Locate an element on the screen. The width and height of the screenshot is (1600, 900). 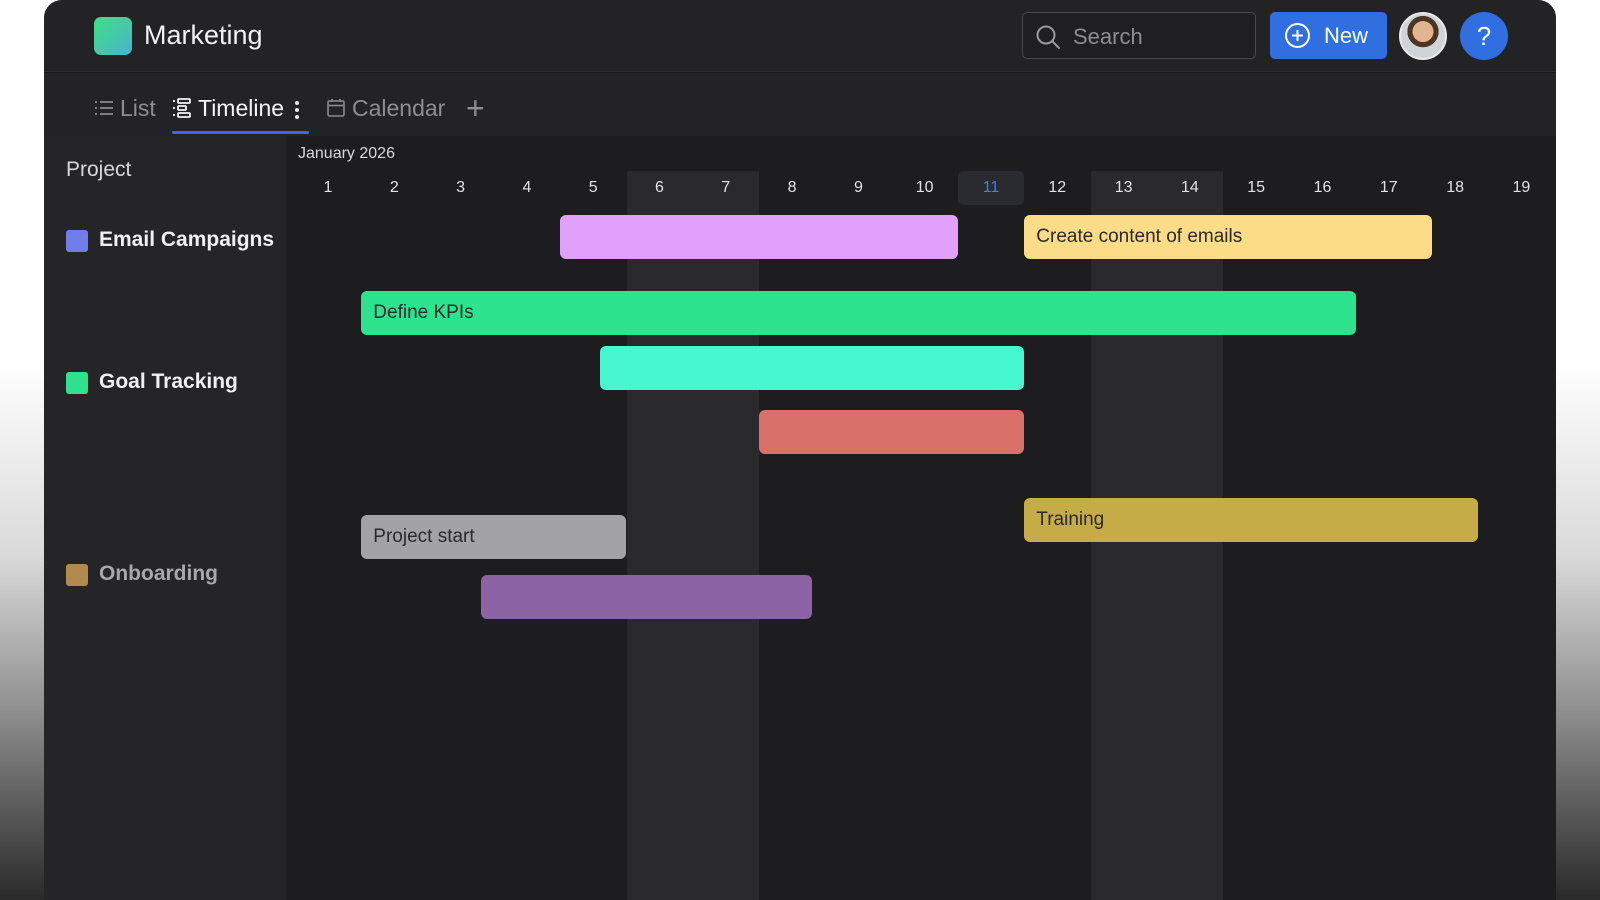
workspace-logo-icon is located at coordinates (113, 36).